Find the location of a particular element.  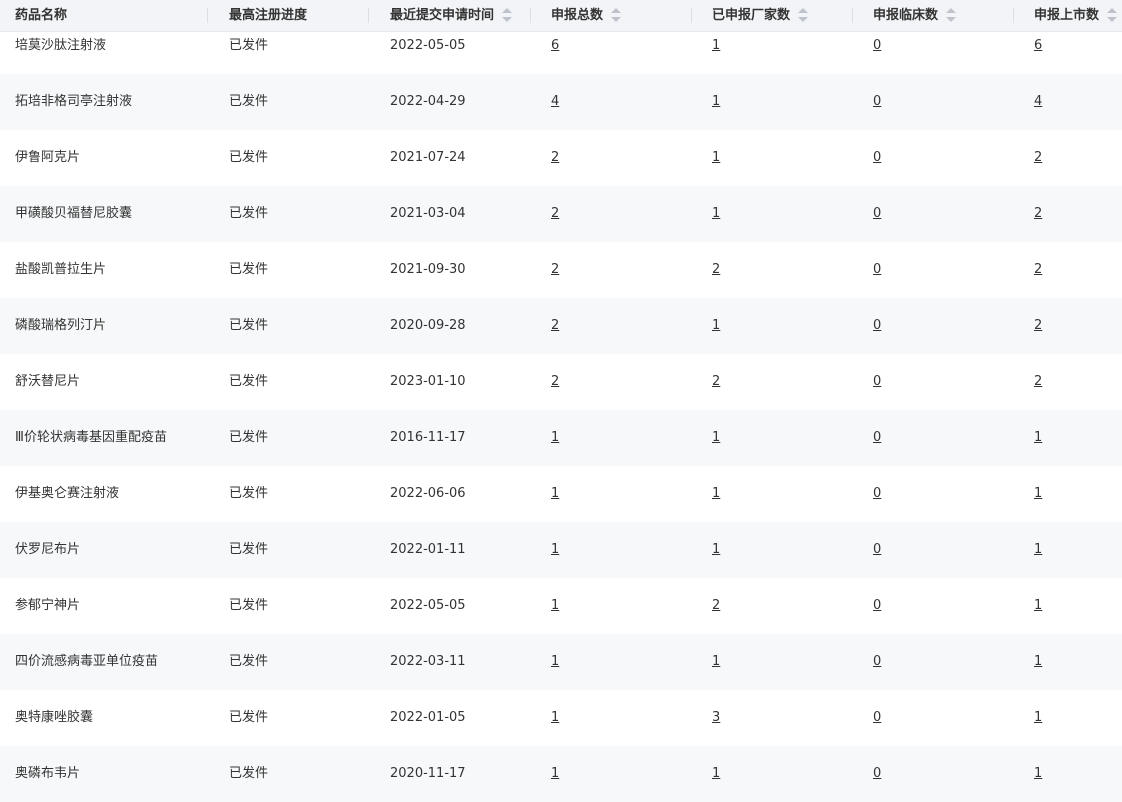

submission-date: 2022-04-29 is located at coordinates (428, 101).